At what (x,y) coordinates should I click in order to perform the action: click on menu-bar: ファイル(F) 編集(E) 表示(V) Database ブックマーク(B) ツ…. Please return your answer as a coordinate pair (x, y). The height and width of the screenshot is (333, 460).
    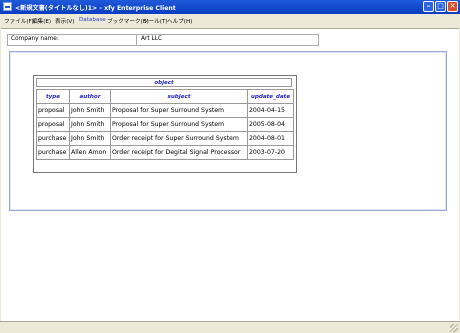
    Looking at the image, I should click on (230, 26).